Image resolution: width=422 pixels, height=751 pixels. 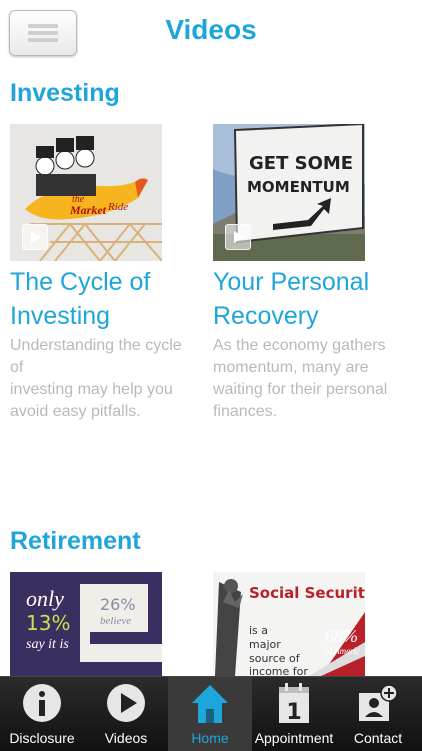 I want to click on header: Videos, so click(x=211, y=34).